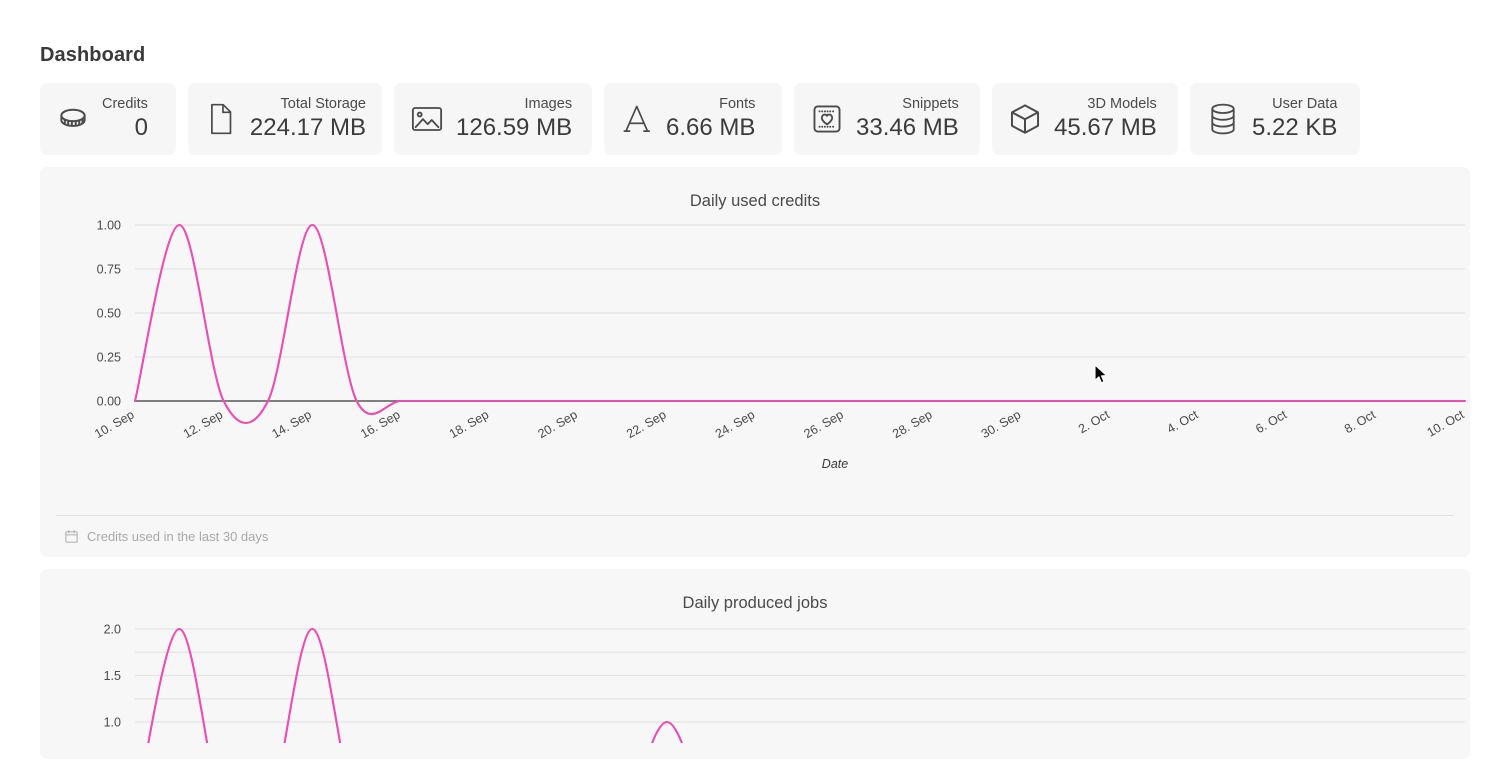 The height and width of the screenshot is (761, 1510). Describe the element at coordinates (1094, 421) in the screenshot. I see `svg-text: 2. Oct` at that location.